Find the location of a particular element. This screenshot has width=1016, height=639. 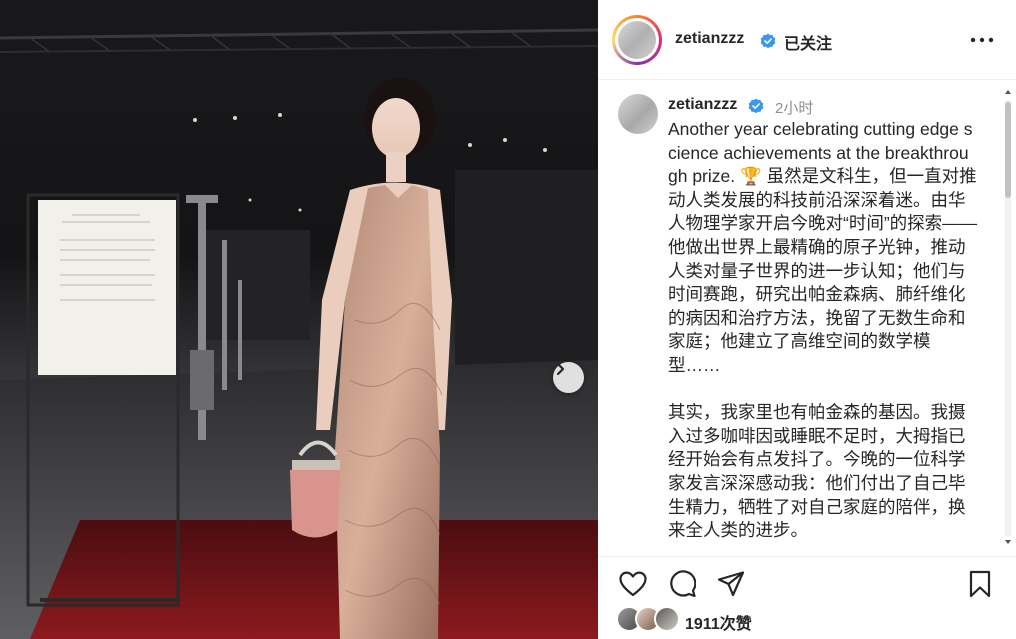

scroll-down-arrow-icon is located at coordinates (1008, 542).